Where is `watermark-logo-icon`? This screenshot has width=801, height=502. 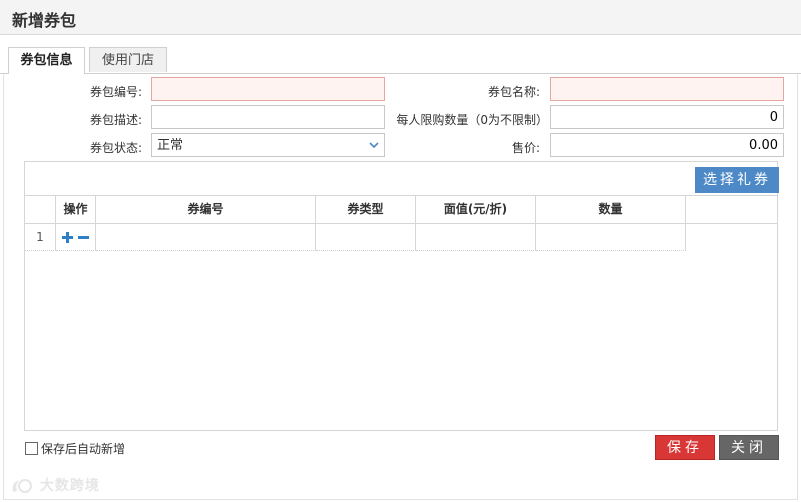 watermark-logo-icon is located at coordinates (22, 486).